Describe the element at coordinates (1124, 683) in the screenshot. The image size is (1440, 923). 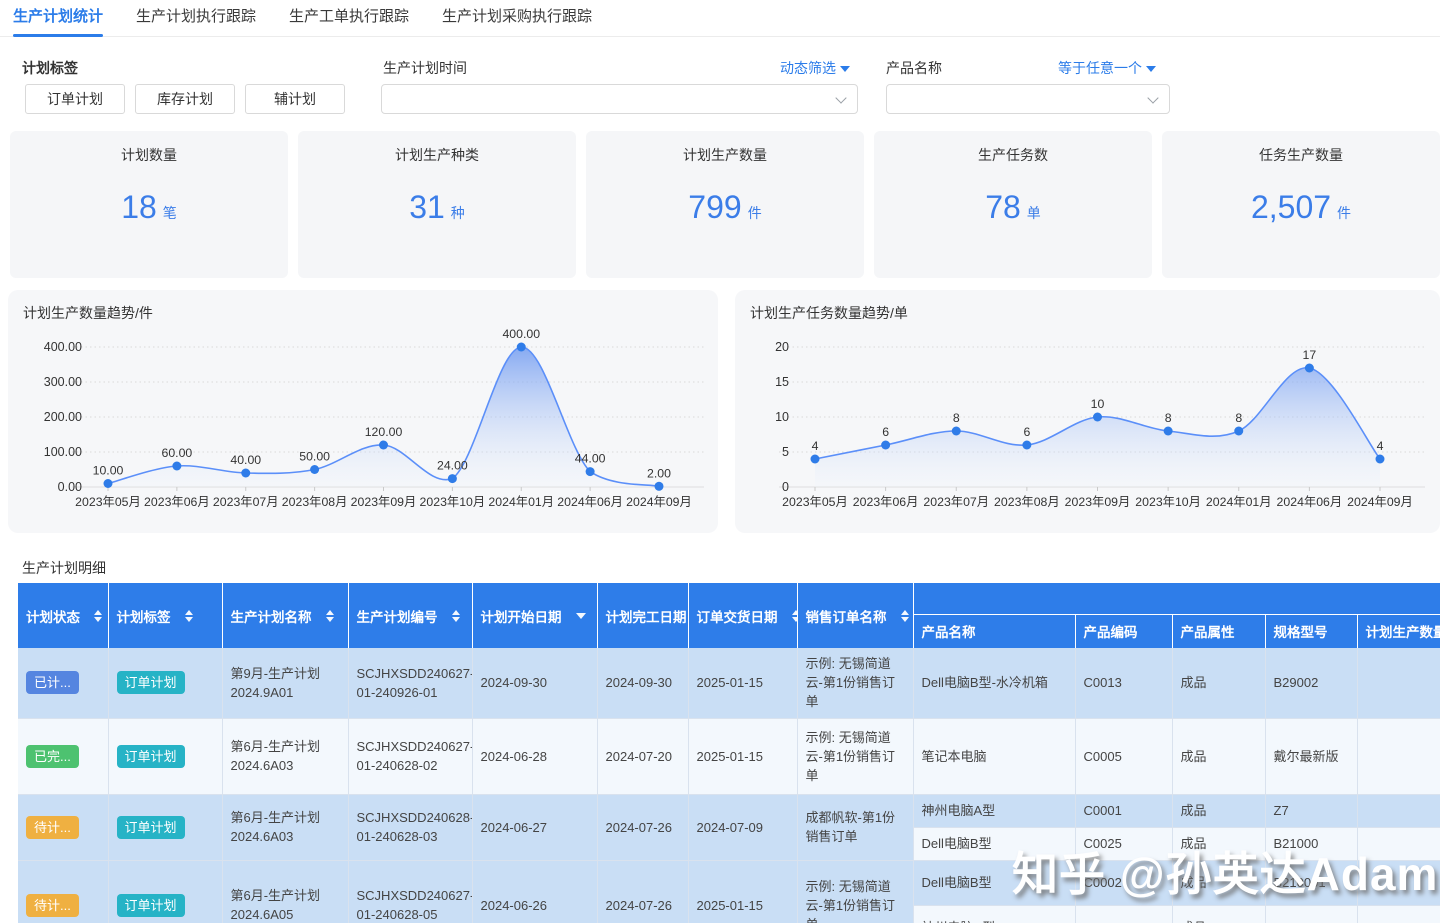
I see `cell-product-code: C0013` at that location.